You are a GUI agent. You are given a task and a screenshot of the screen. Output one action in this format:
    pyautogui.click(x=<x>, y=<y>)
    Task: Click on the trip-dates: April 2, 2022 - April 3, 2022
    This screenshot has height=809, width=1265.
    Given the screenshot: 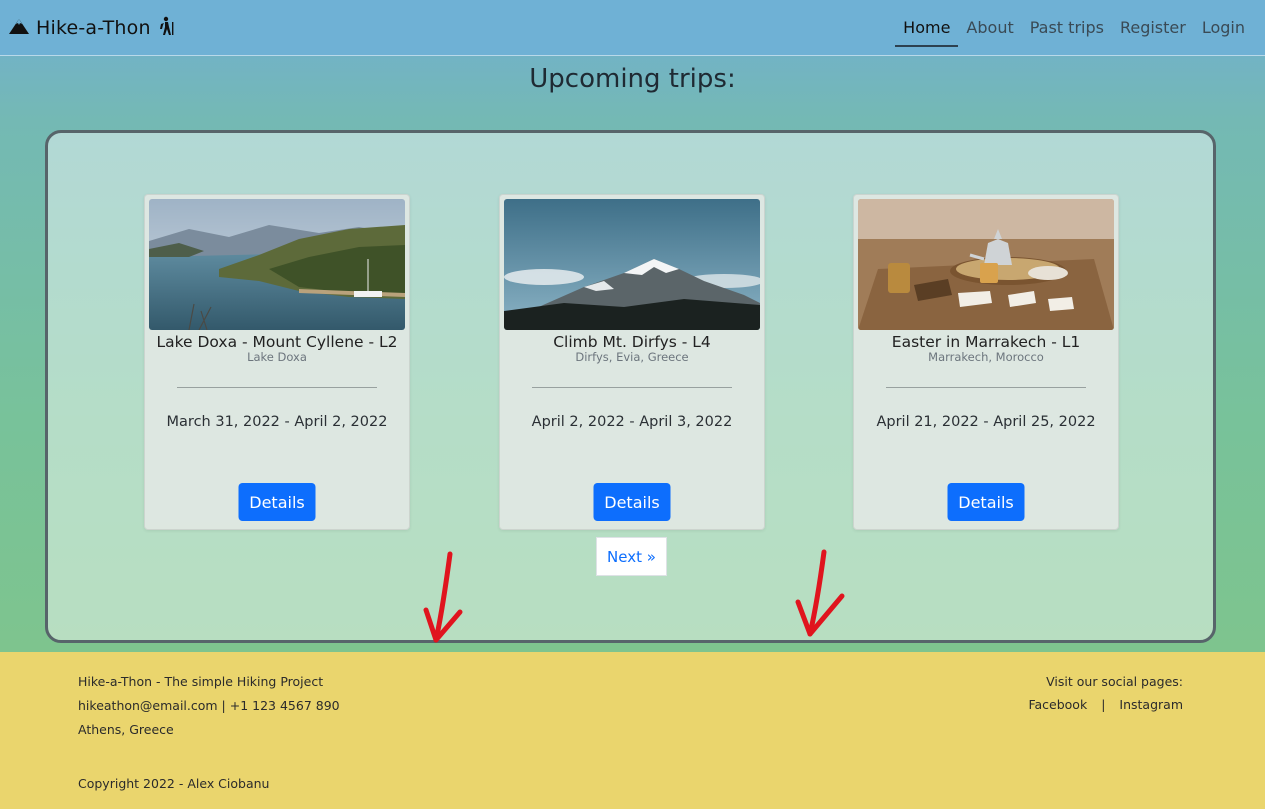 What is the action you would take?
    pyautogui.click(x=632, y=422)
    